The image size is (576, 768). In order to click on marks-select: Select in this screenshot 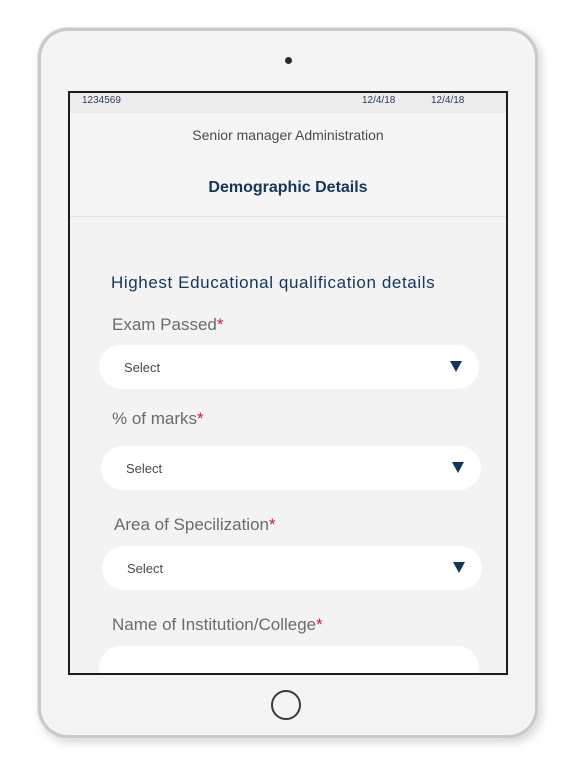, I will do `click(291, 468)`.